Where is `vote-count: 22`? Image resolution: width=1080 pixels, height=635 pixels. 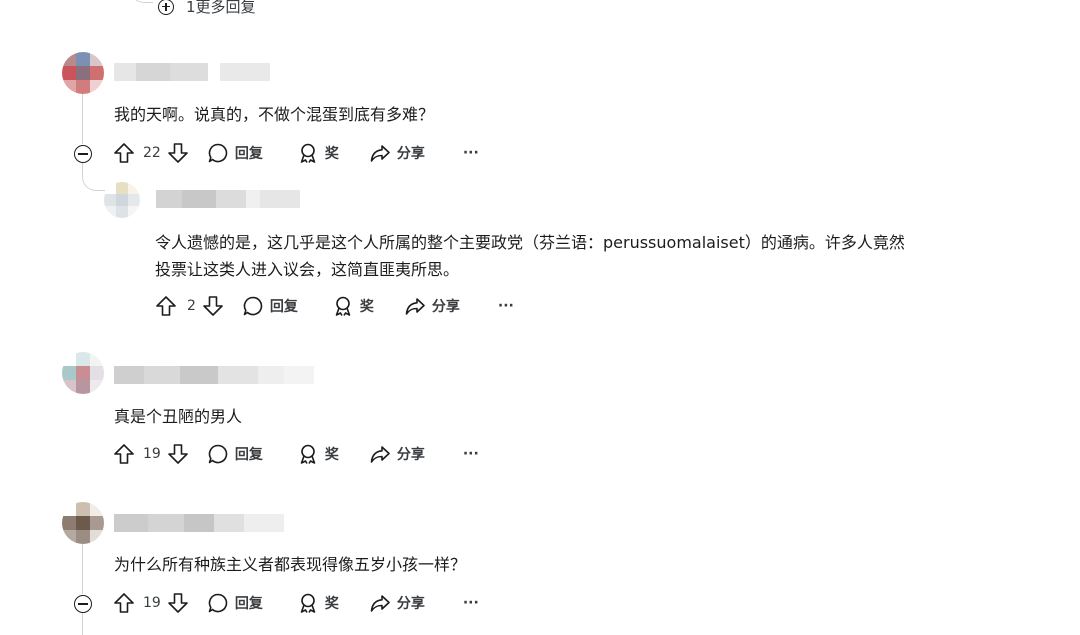 vote-count: 22 is located at coordinates (152, 153).